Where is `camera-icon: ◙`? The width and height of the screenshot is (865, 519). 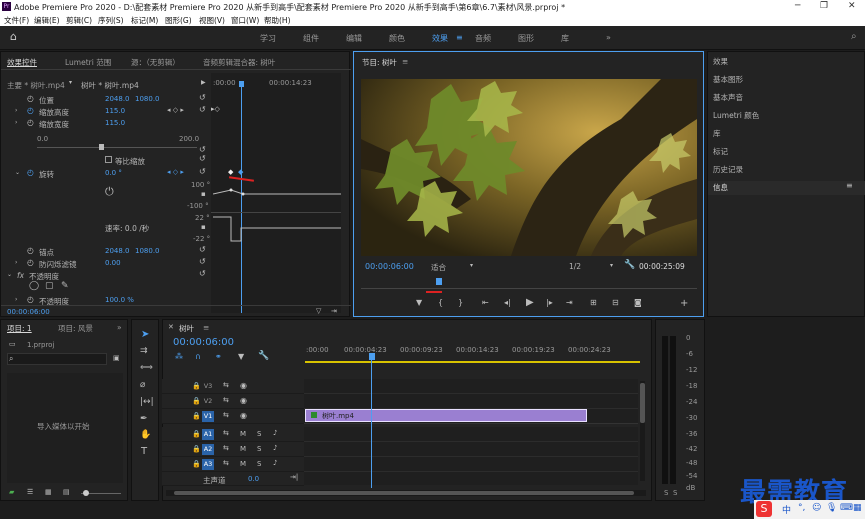
camera-icon: ◙ is located at coordinates (638, 303).